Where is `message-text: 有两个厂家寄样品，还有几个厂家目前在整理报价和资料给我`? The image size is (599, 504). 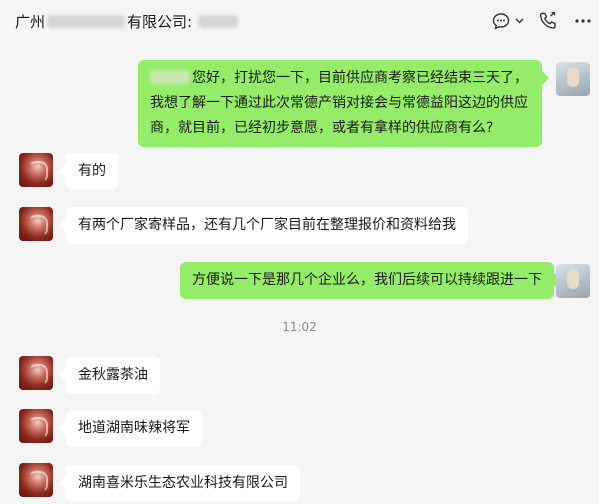 message-text: 有两个厂家寄样品，还有几个厂家目前在整理报价和资料给我 is located at coordinates (267, 225).